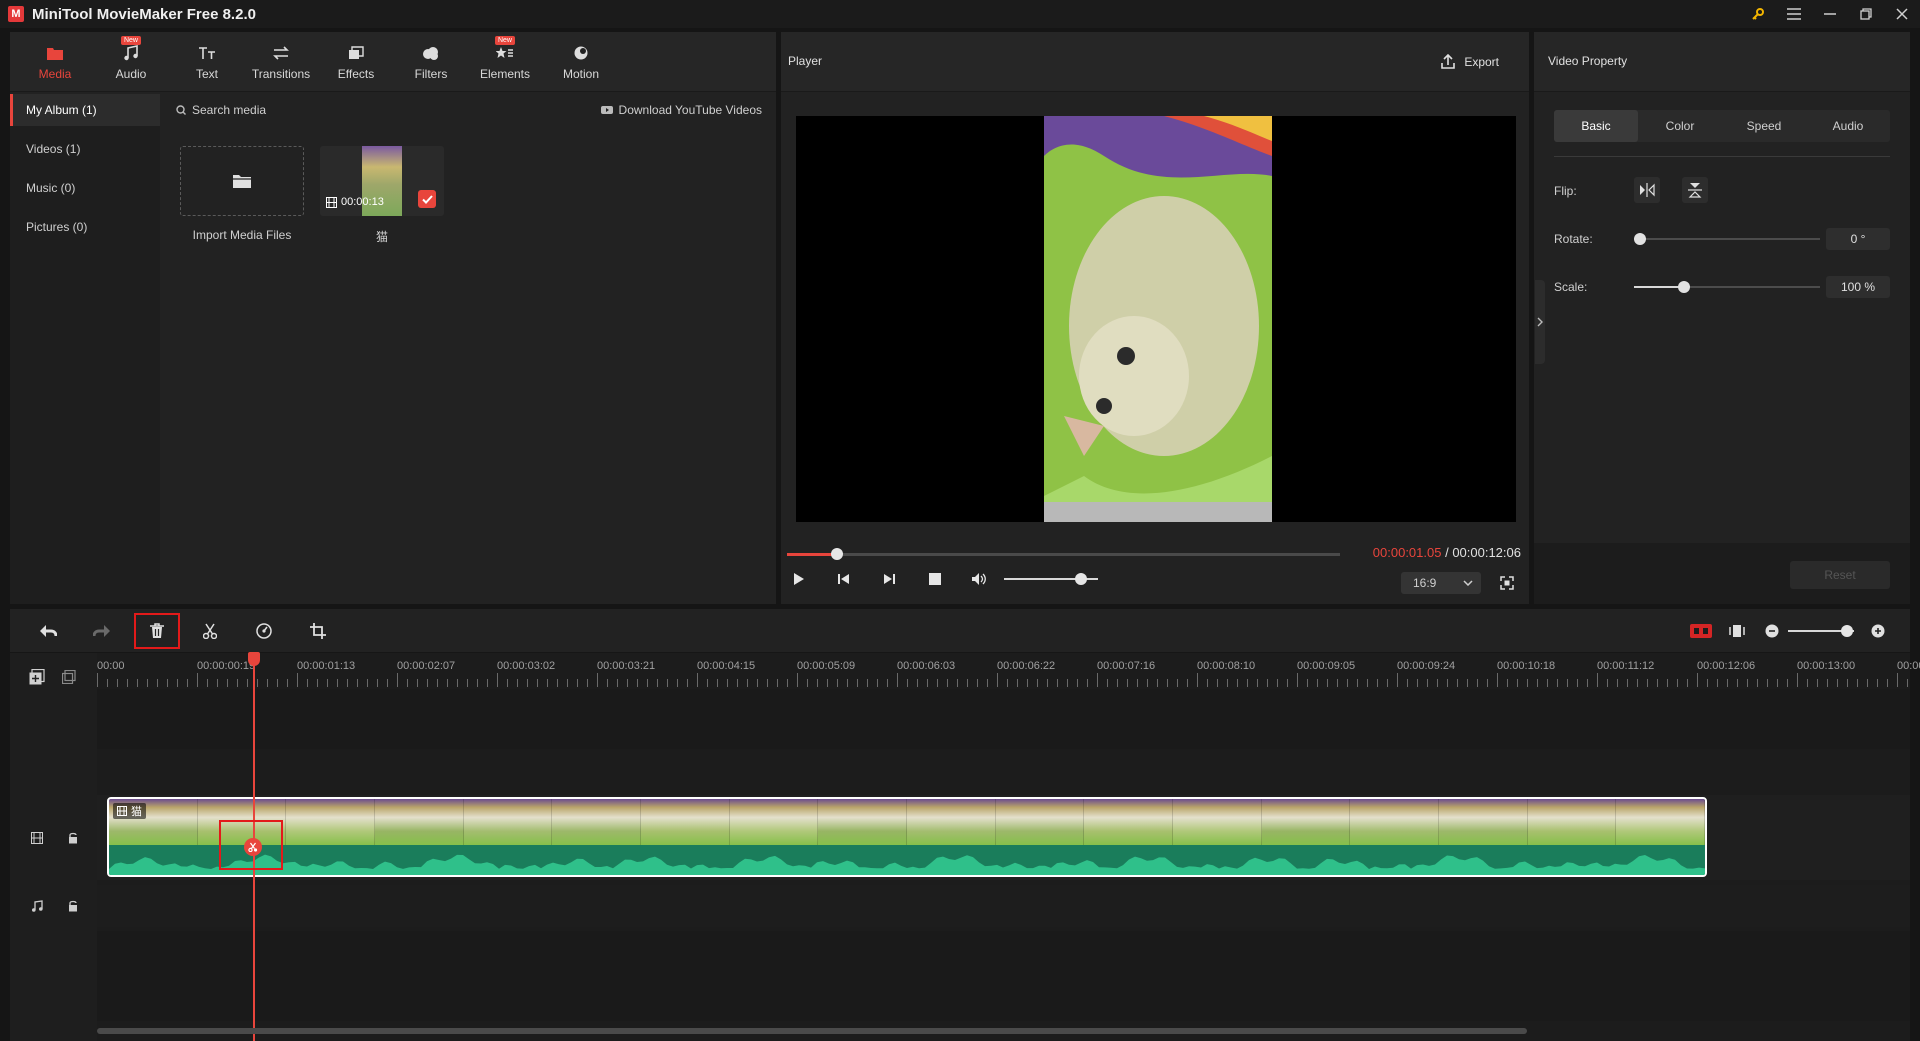 This screenshot has width=1920, height=1041. I want to click on media-clip-thumbnail: 00:00:13, so click(382, 181).